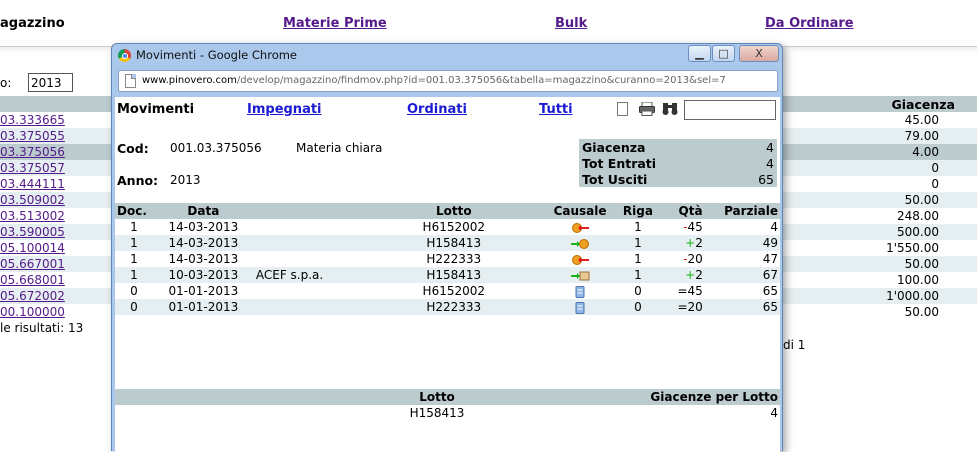 This screenshot has height=452, width=977. Describe the element at coordinates (556, 109) in the screenshot. I see `tab-tutti: Tutti` at that location.